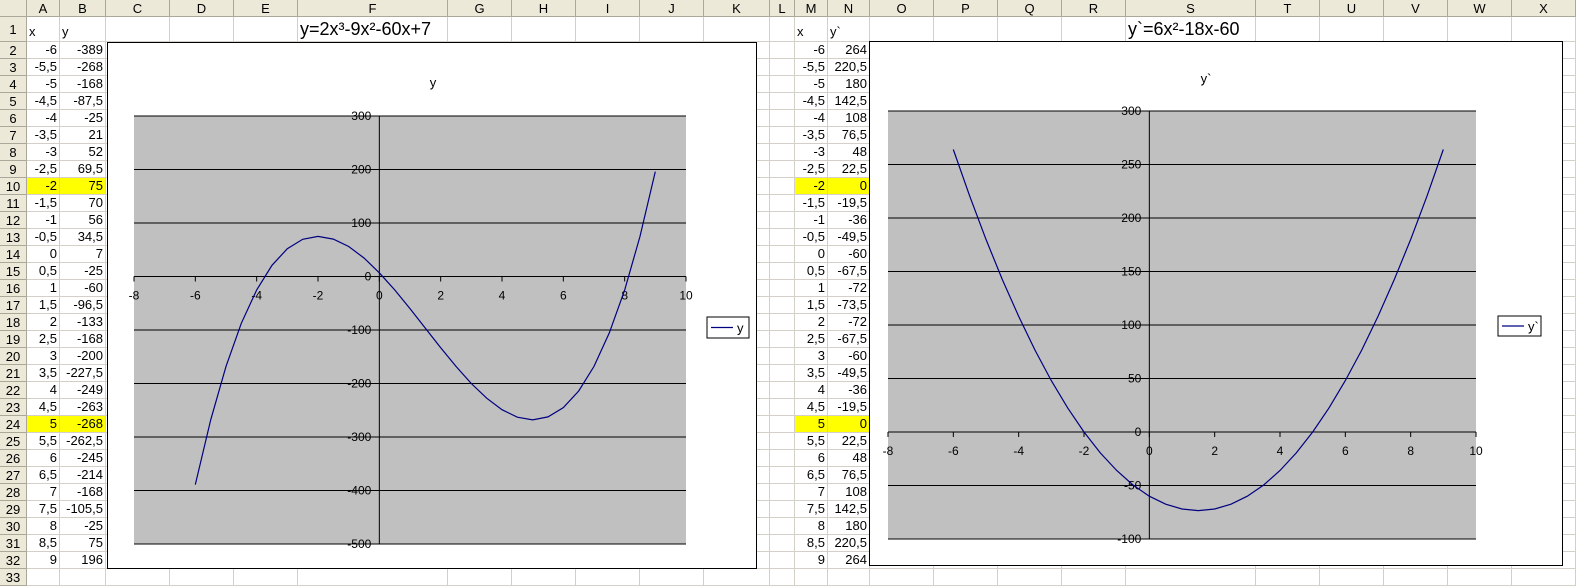 Image resolution: width=1582 pixels, height=588 pixels. Describe the element at coordinates (811, 543) in the screenshot. I see `data-cell: 8,5` at that location.